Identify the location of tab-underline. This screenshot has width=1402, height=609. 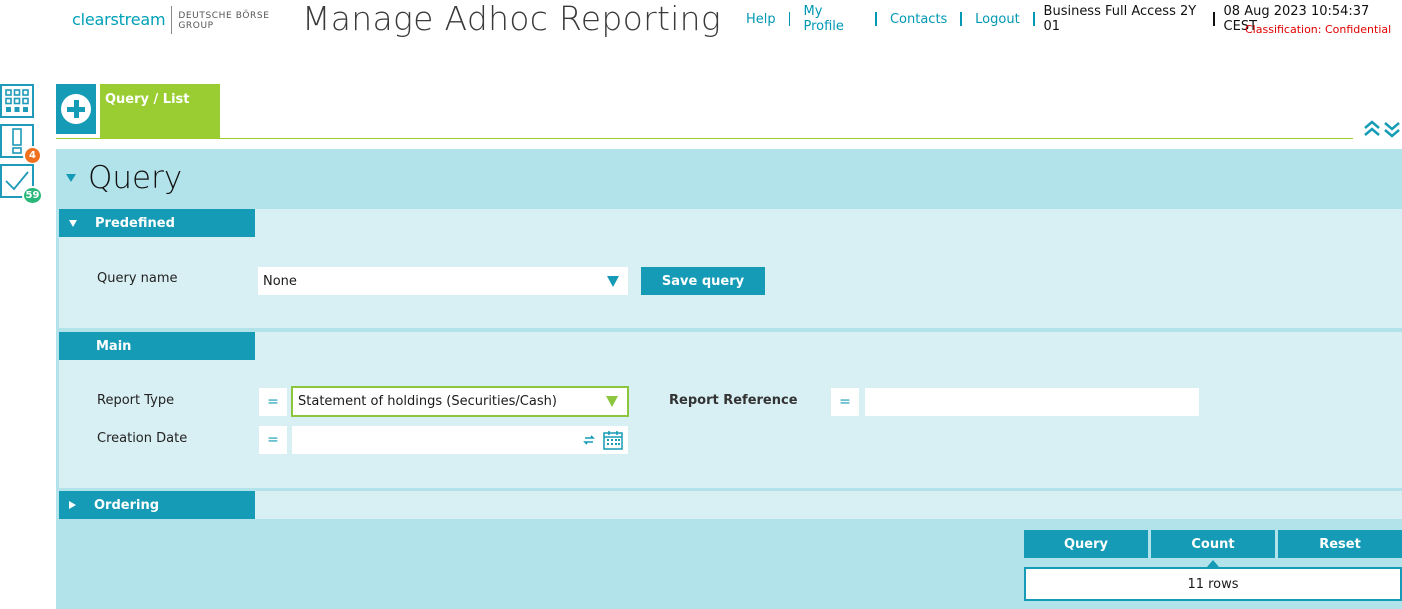
(704, 138).